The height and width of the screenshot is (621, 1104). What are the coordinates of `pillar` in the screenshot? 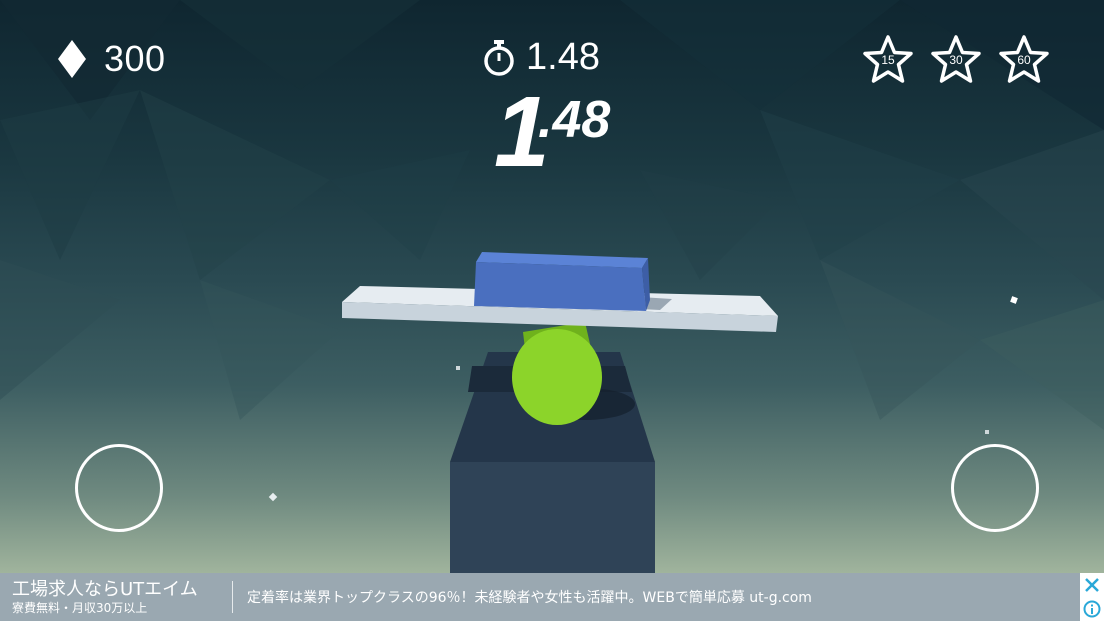 It's located at (552, 517).